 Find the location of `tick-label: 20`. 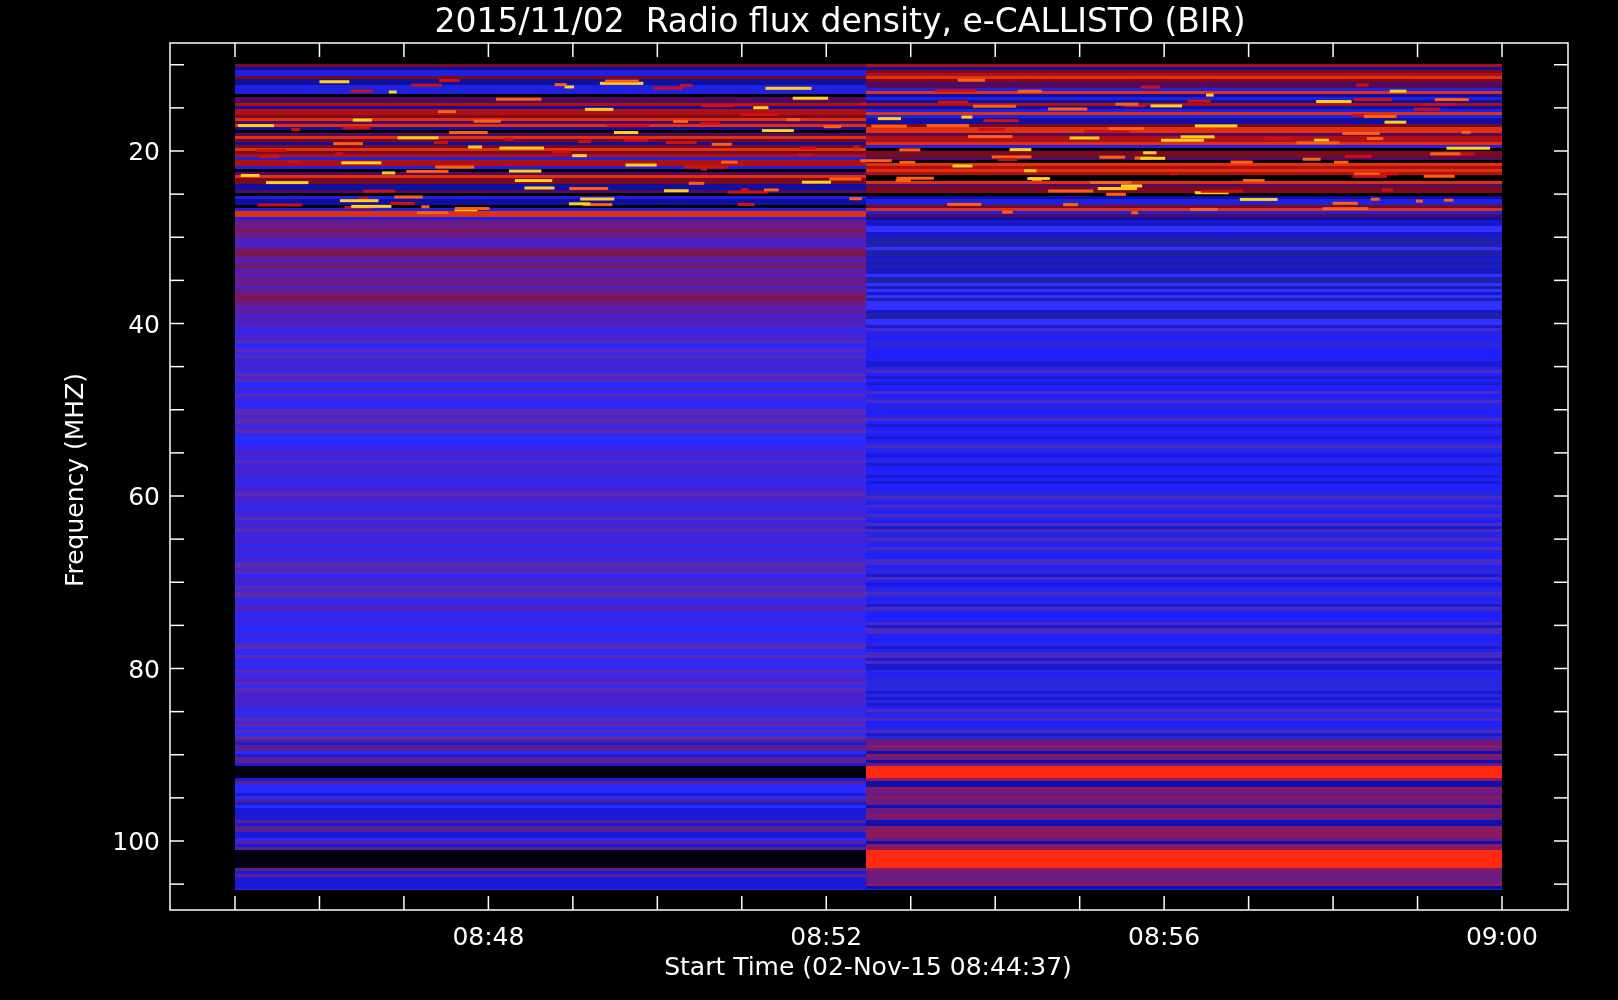

tick-label: 20 is located at coordinates (144, 151).